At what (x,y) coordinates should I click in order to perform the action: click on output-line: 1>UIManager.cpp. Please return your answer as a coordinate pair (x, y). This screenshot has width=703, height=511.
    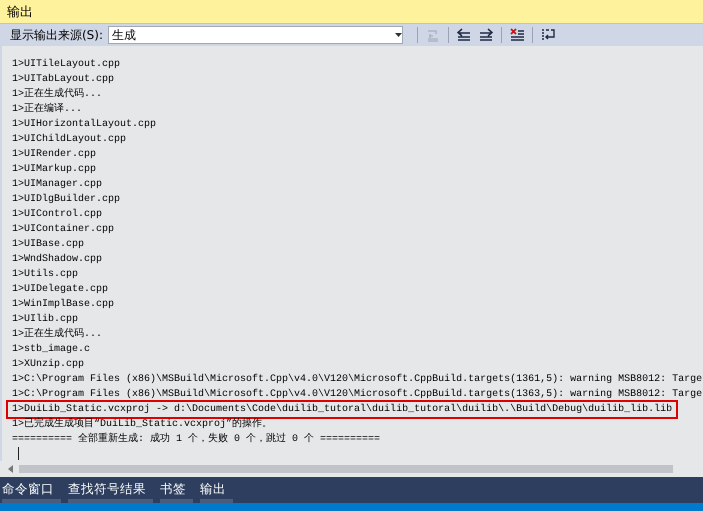
    Looking at the image, I should click on (57, 185).